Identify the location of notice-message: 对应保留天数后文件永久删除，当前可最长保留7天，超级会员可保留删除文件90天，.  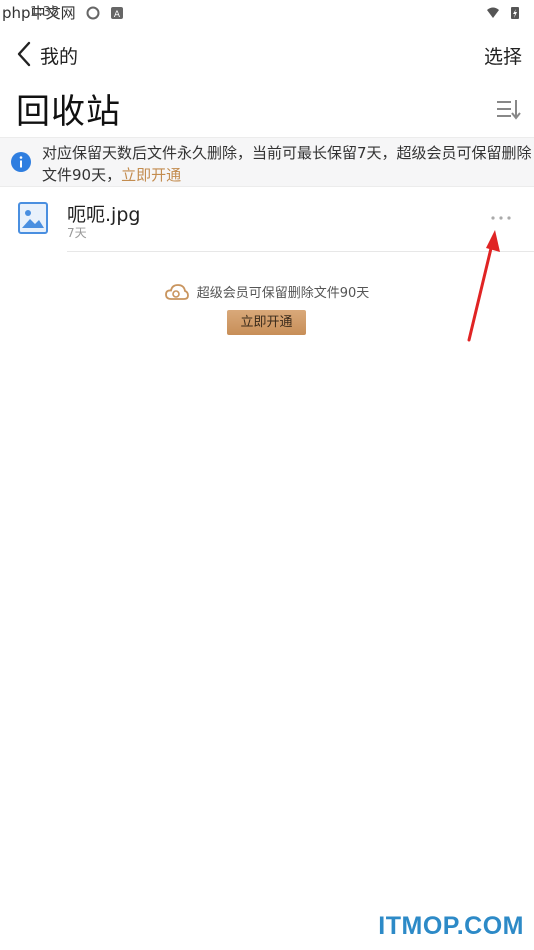
(287, 164).